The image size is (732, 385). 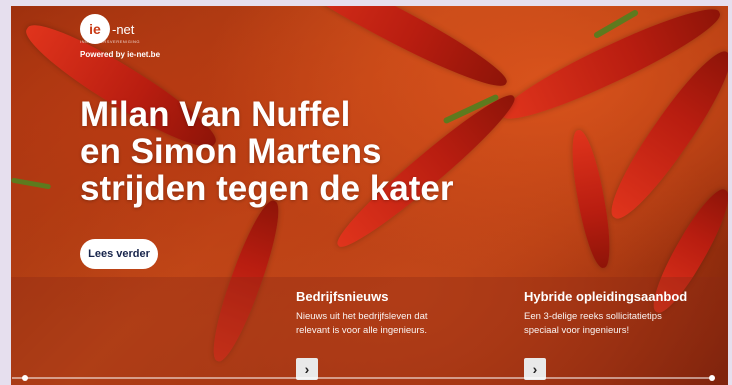 I want to click on logo-word: -net, so click(x=123, y=29).